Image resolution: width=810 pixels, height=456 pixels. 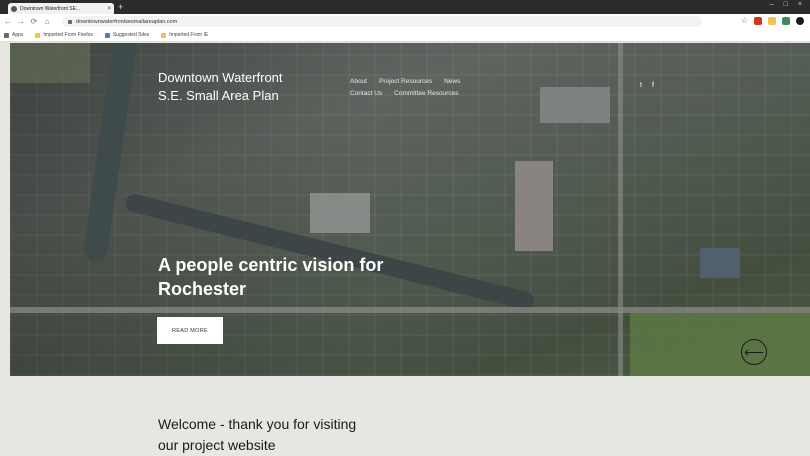 What do you see at coordinates (218, 95) in the screenshot?
I see `brand-line-2: S.E. Small Area Plan` at bounding box center [218, 95].